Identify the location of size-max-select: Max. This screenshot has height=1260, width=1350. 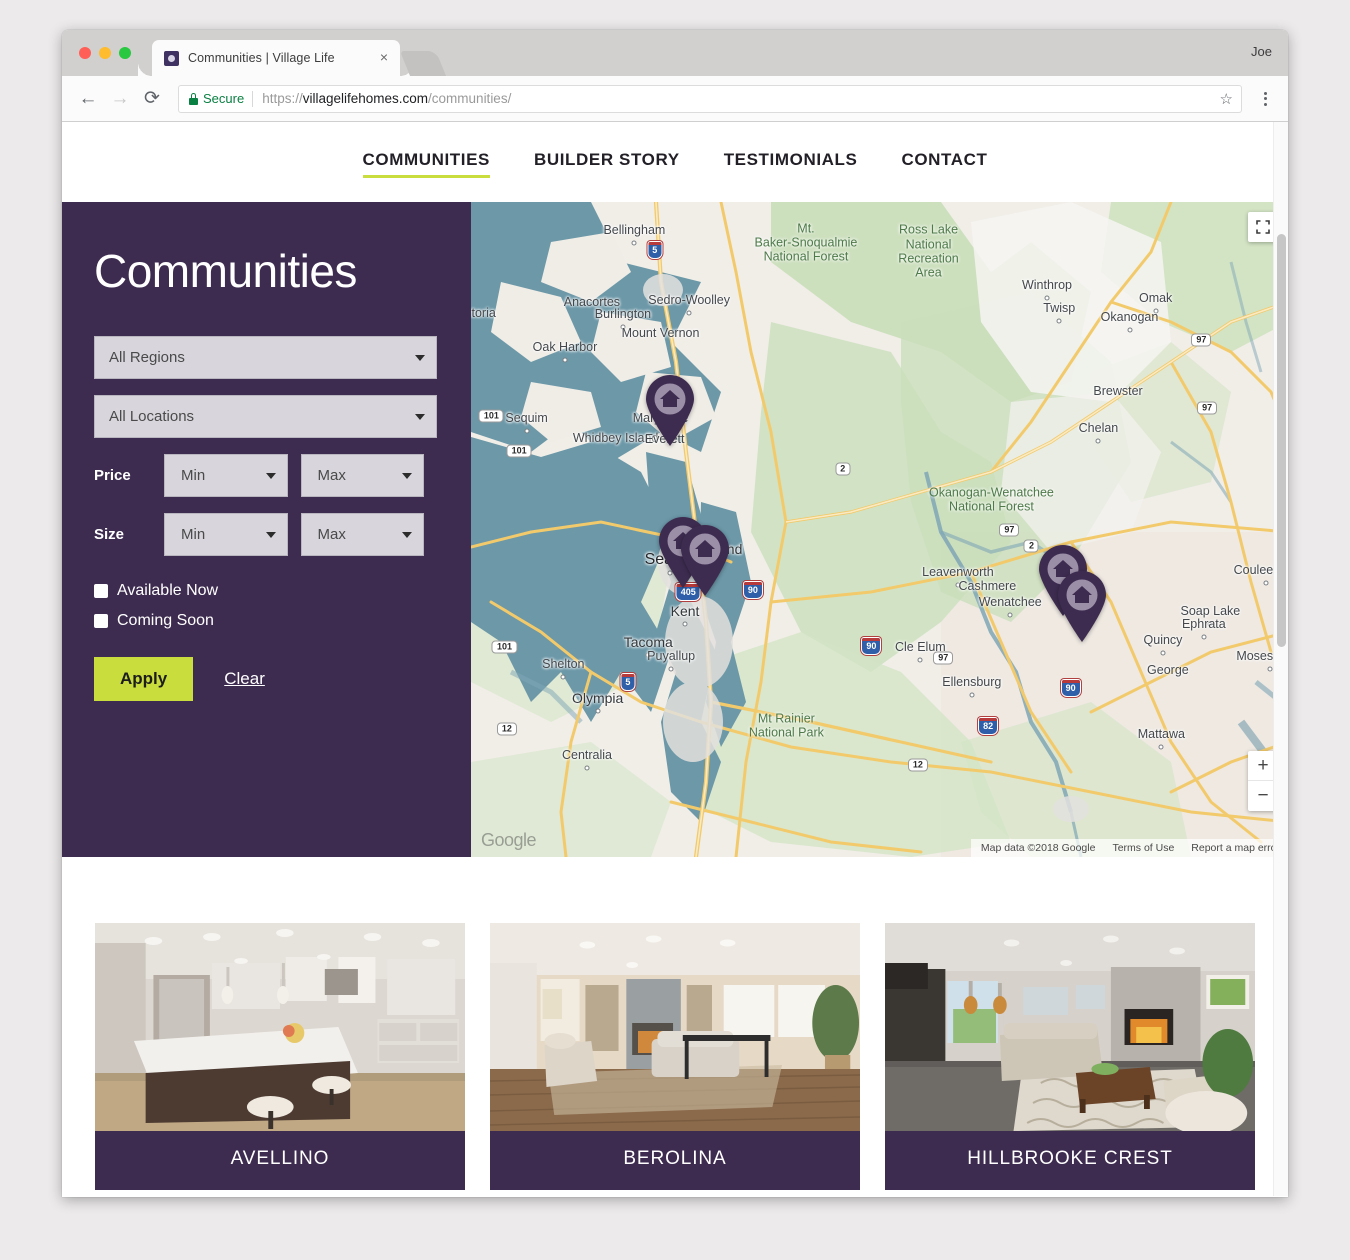
(362, 534).